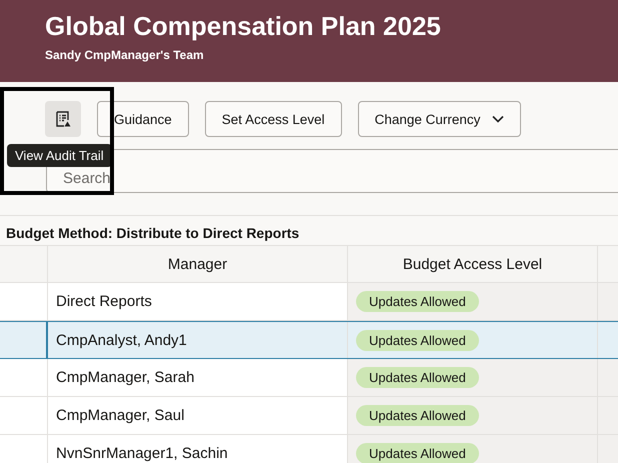  Describe the element at coordinates (309, 302) in the screenshot. I see `table-row: Direct Reports Updates Allowed` at that location.